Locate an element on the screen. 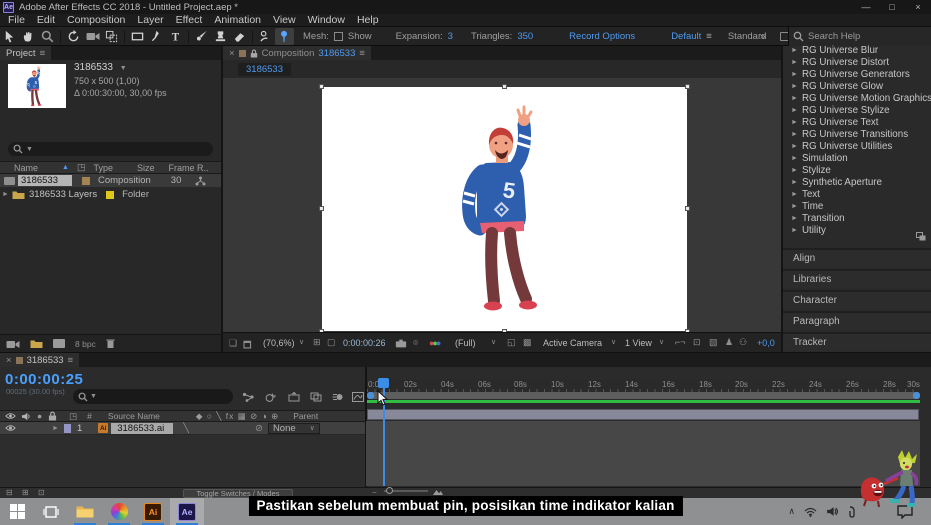 The image size is (931, 525). effects-category: ► RG Universe Utilities is located at coordinates (857, 146).